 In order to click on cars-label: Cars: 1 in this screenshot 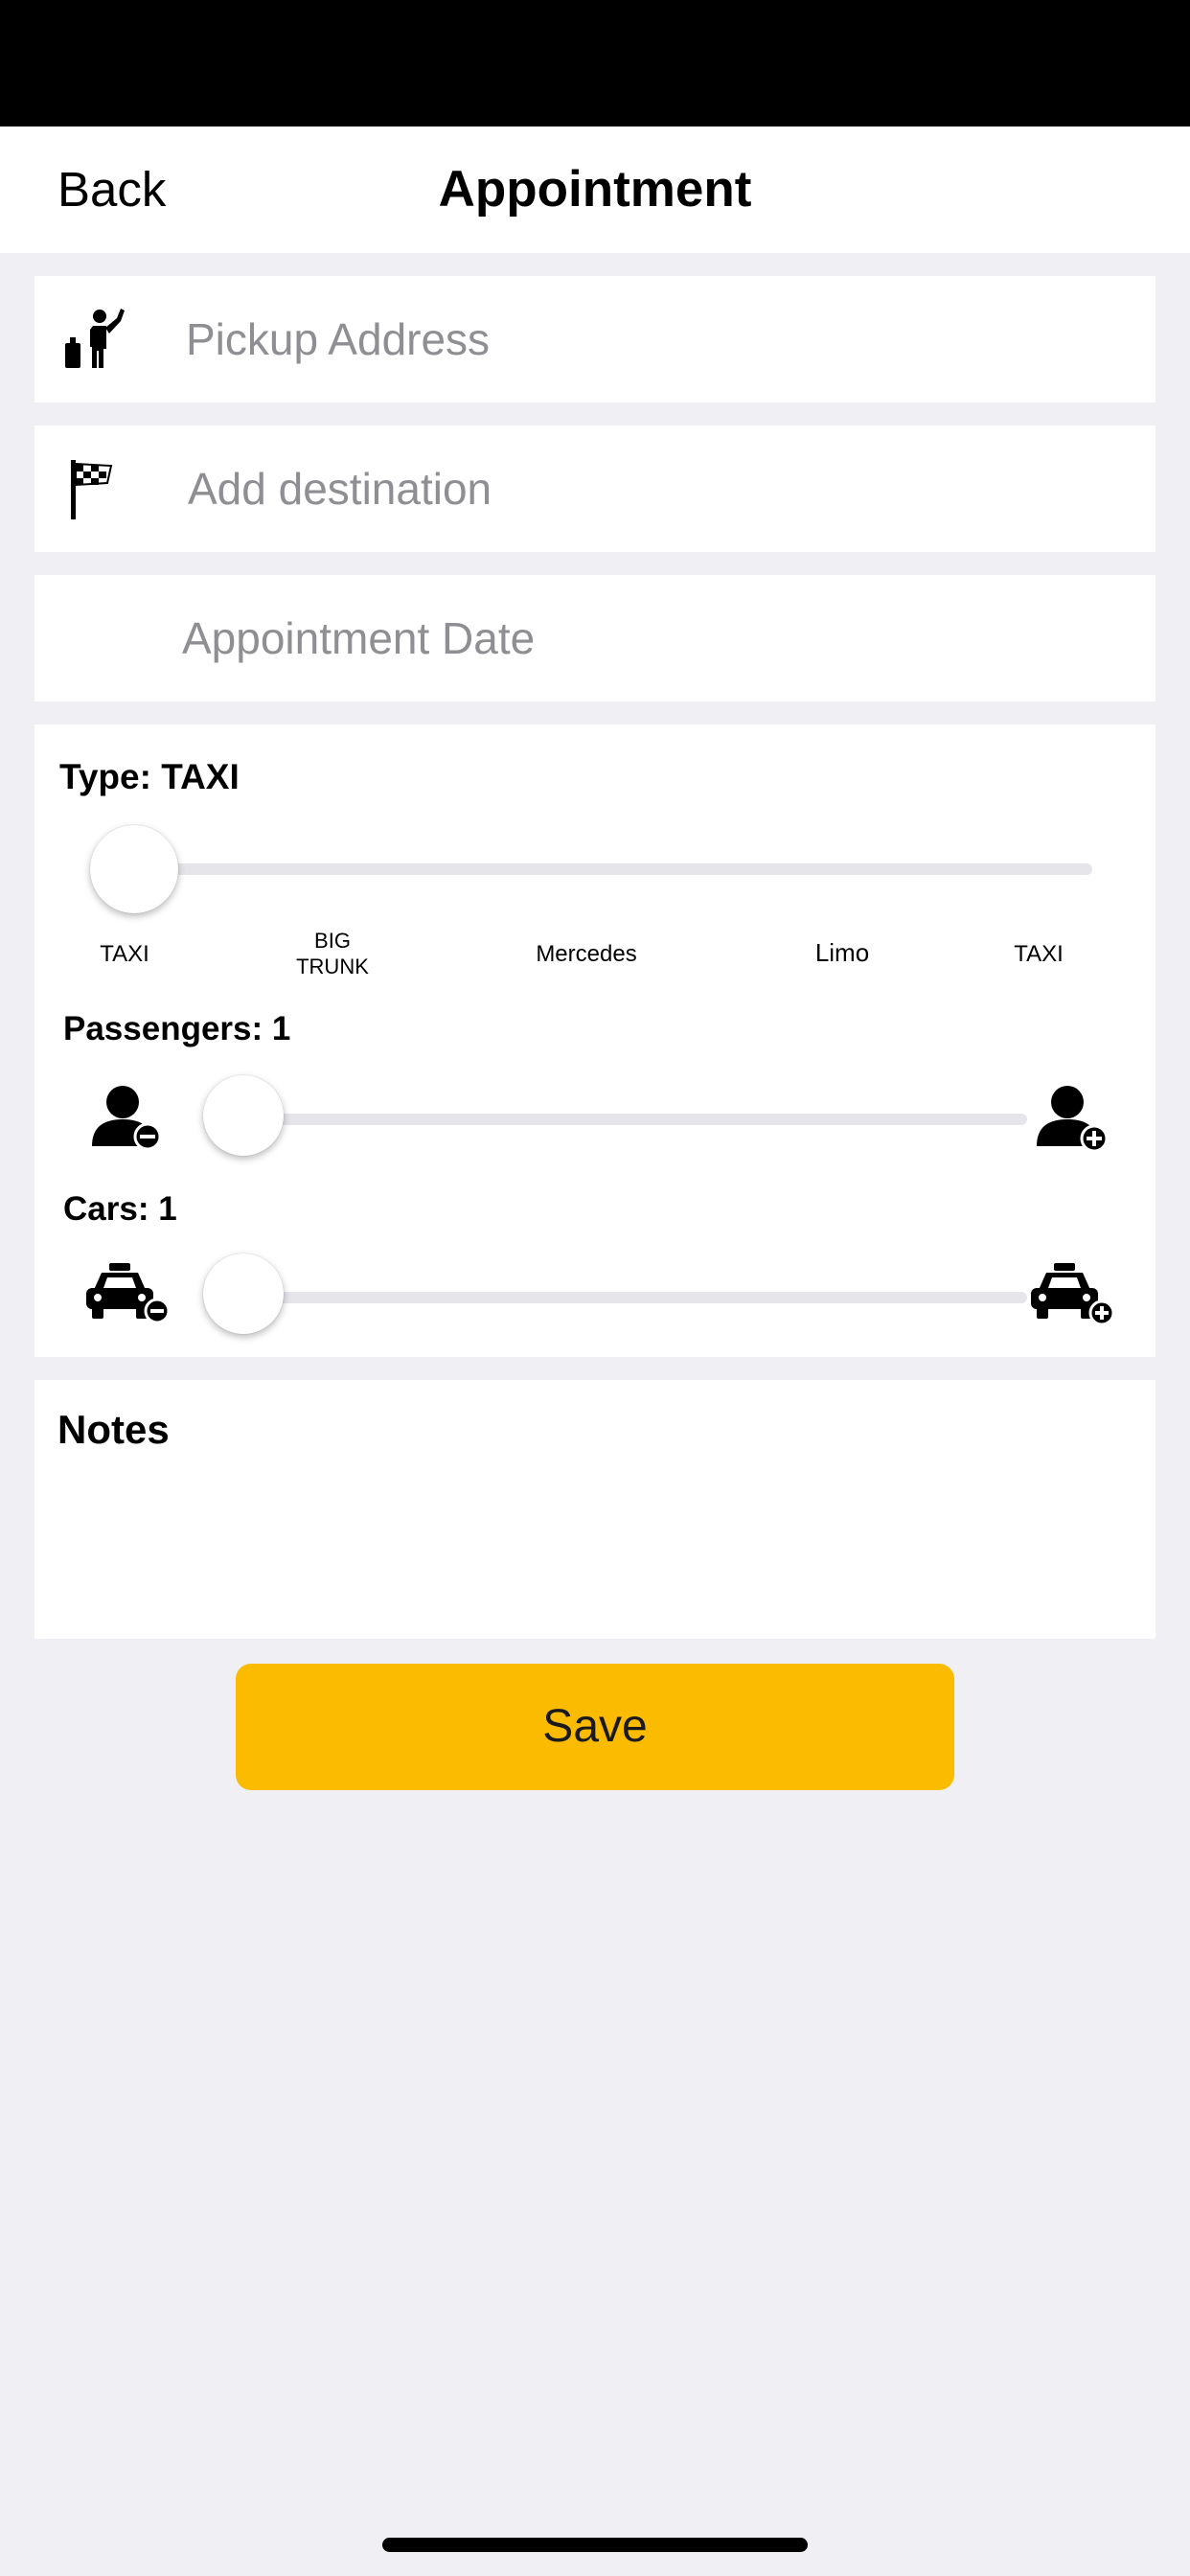, I will do `click(120, 1209)`.